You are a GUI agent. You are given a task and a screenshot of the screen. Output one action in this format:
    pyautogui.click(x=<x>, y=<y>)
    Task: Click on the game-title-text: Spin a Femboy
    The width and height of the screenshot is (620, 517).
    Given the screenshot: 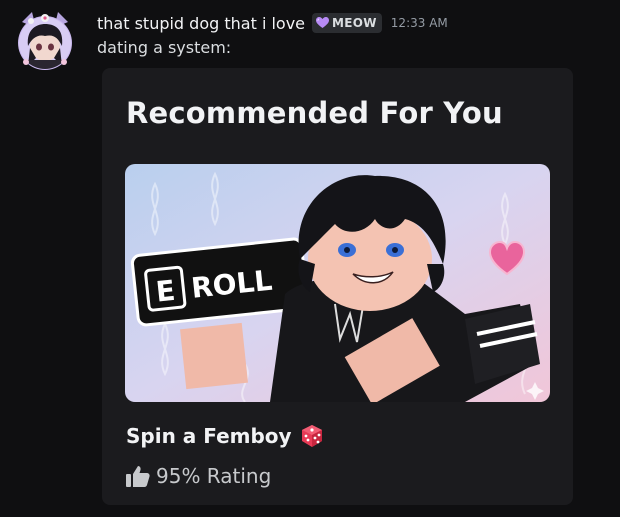 What is the action you would take?
    pyautogui.click(x=209, y=436)
    